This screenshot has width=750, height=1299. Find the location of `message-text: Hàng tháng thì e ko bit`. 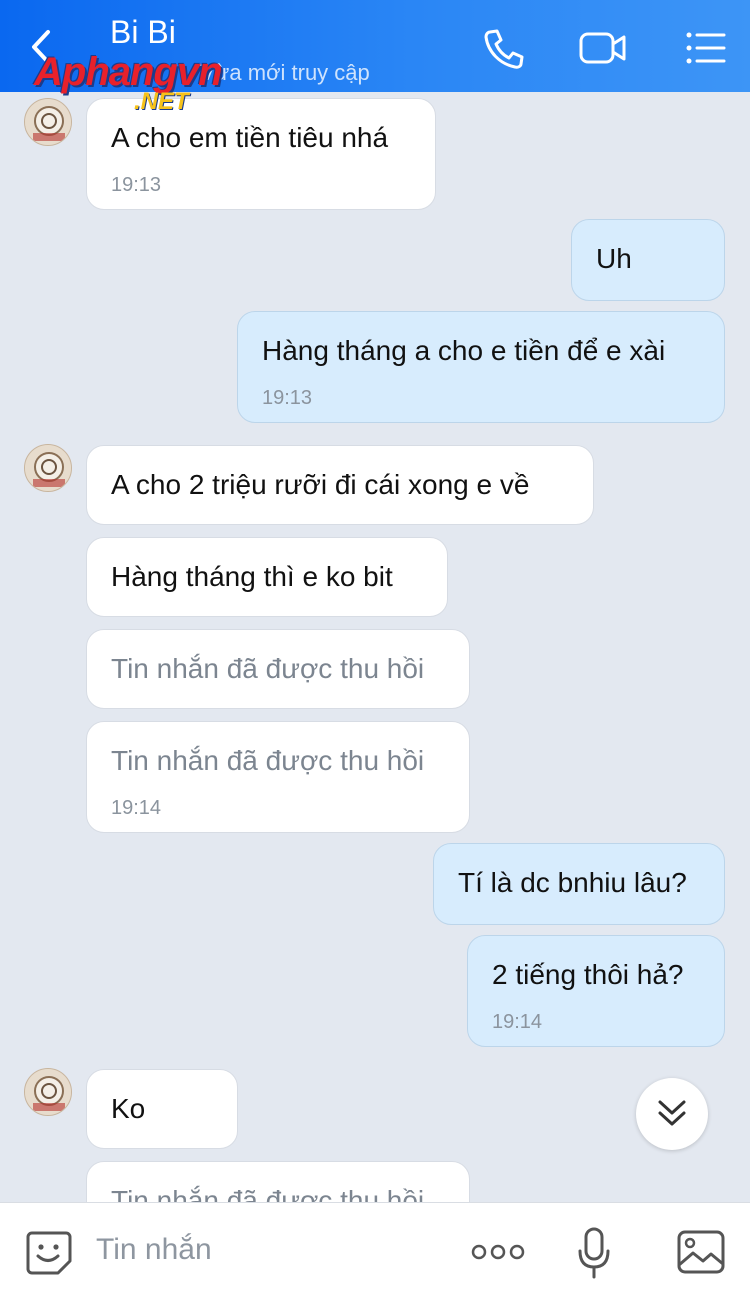

message-text: Hàng tháng thì e ko bit is located at coordinates (252, 576).